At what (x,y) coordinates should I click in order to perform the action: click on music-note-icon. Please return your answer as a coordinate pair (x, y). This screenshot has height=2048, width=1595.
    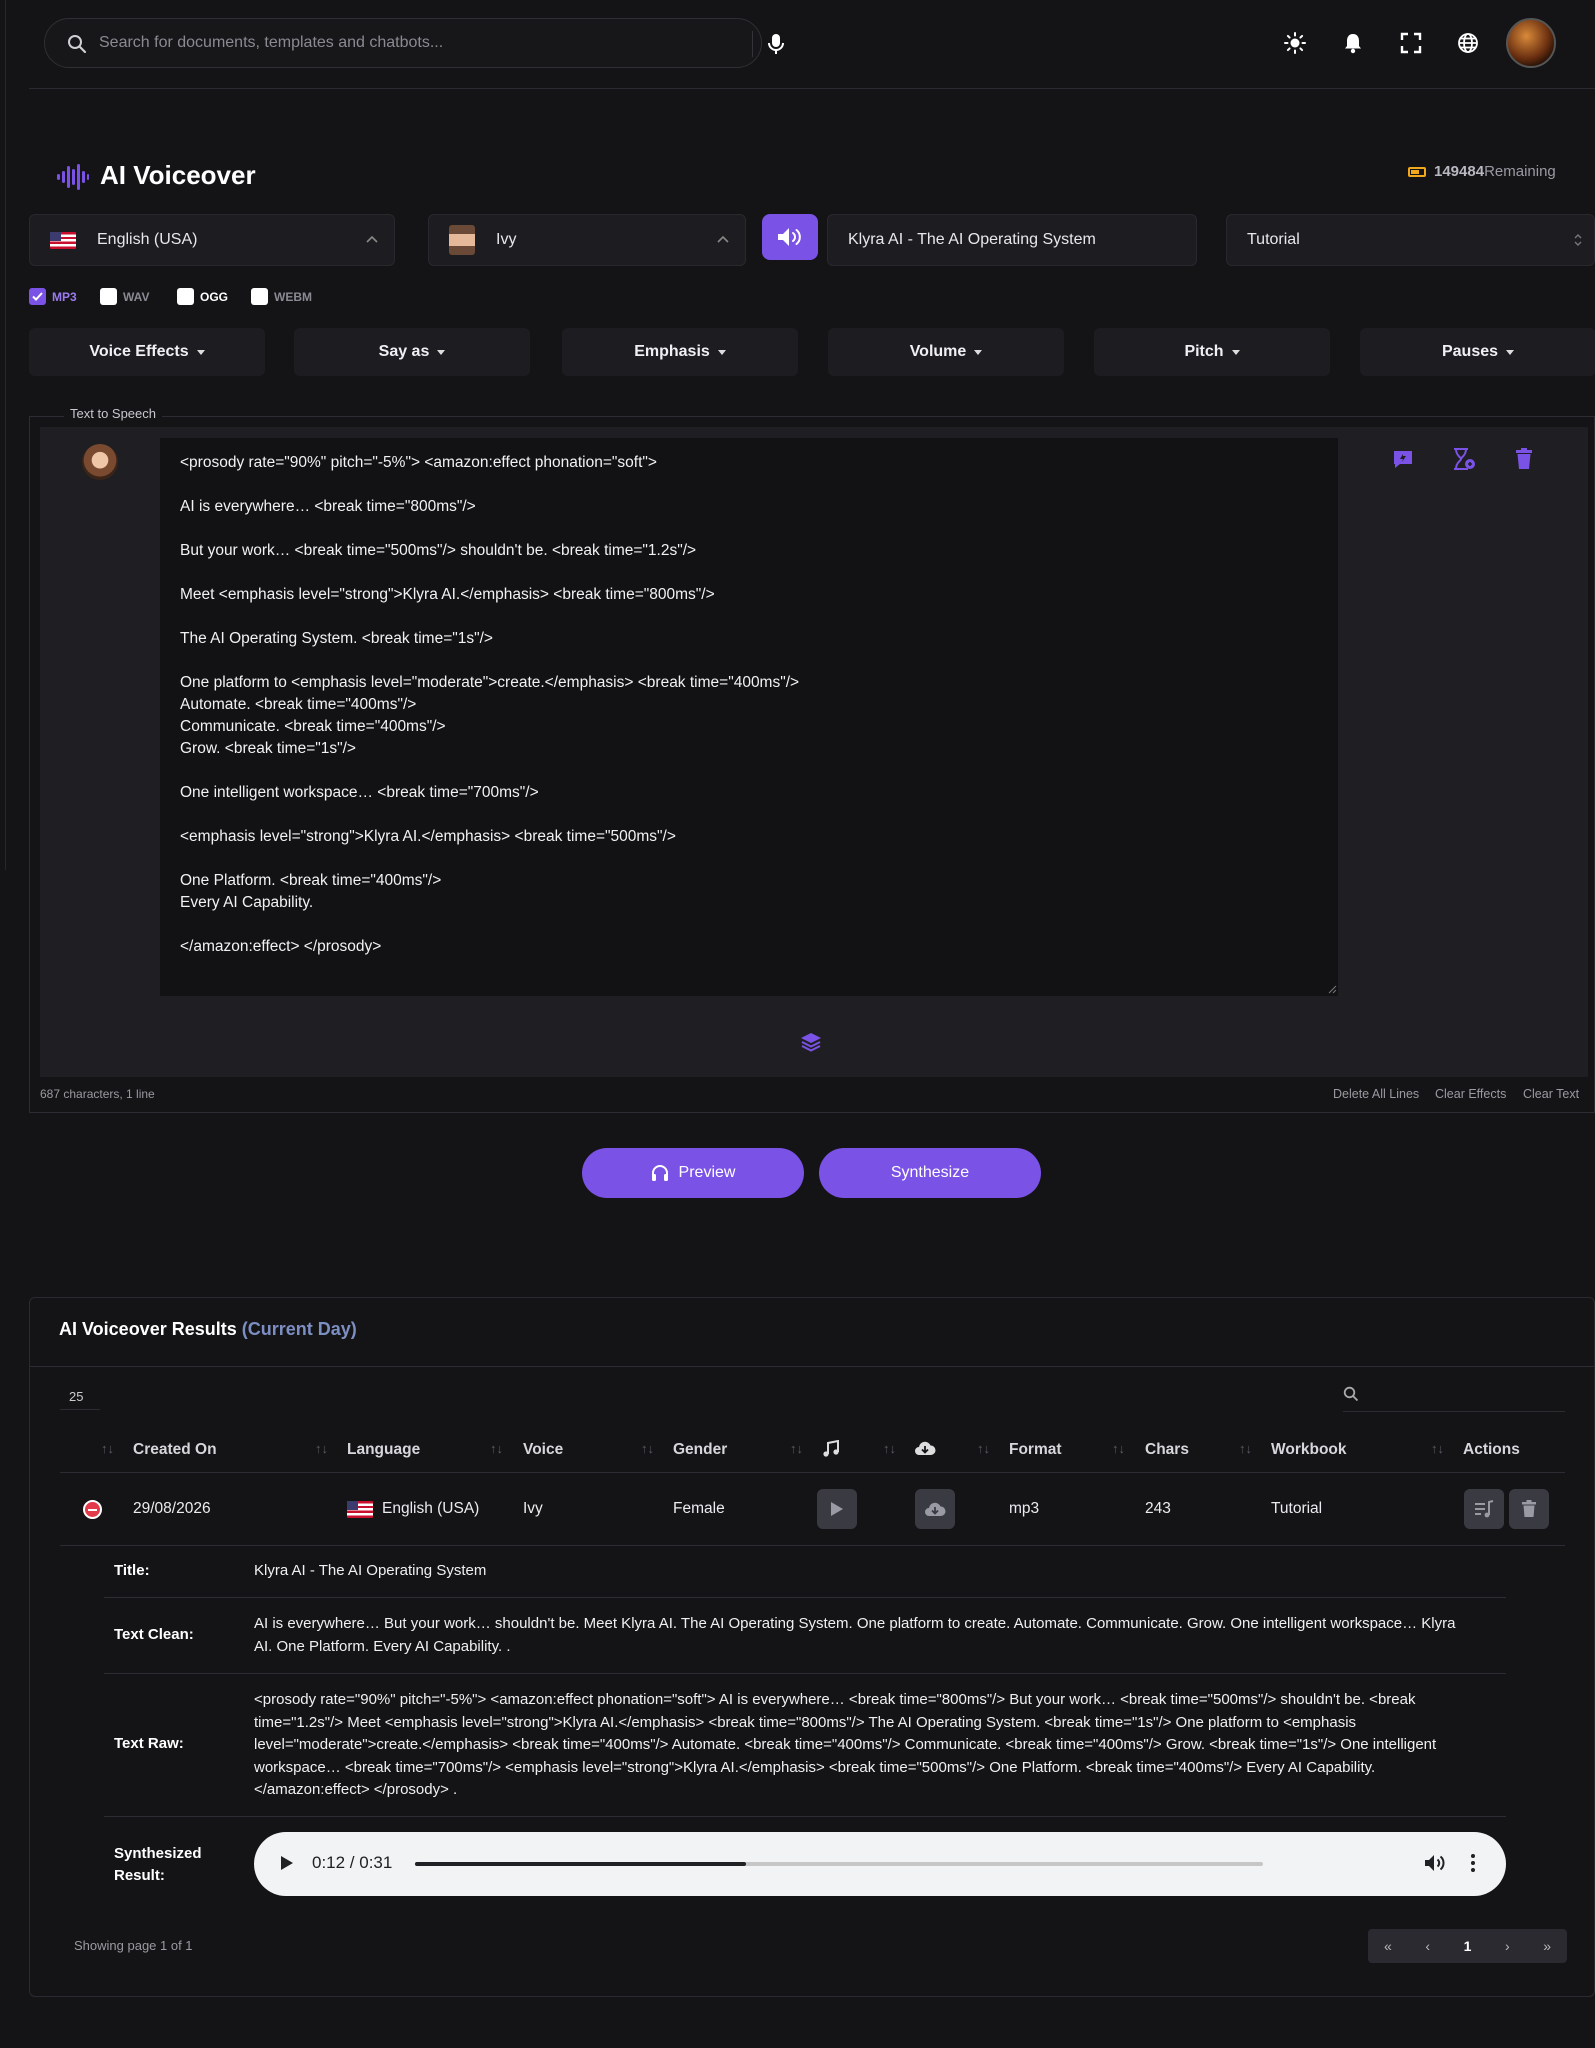
    Looking at the image, I should click on (831, 1449).